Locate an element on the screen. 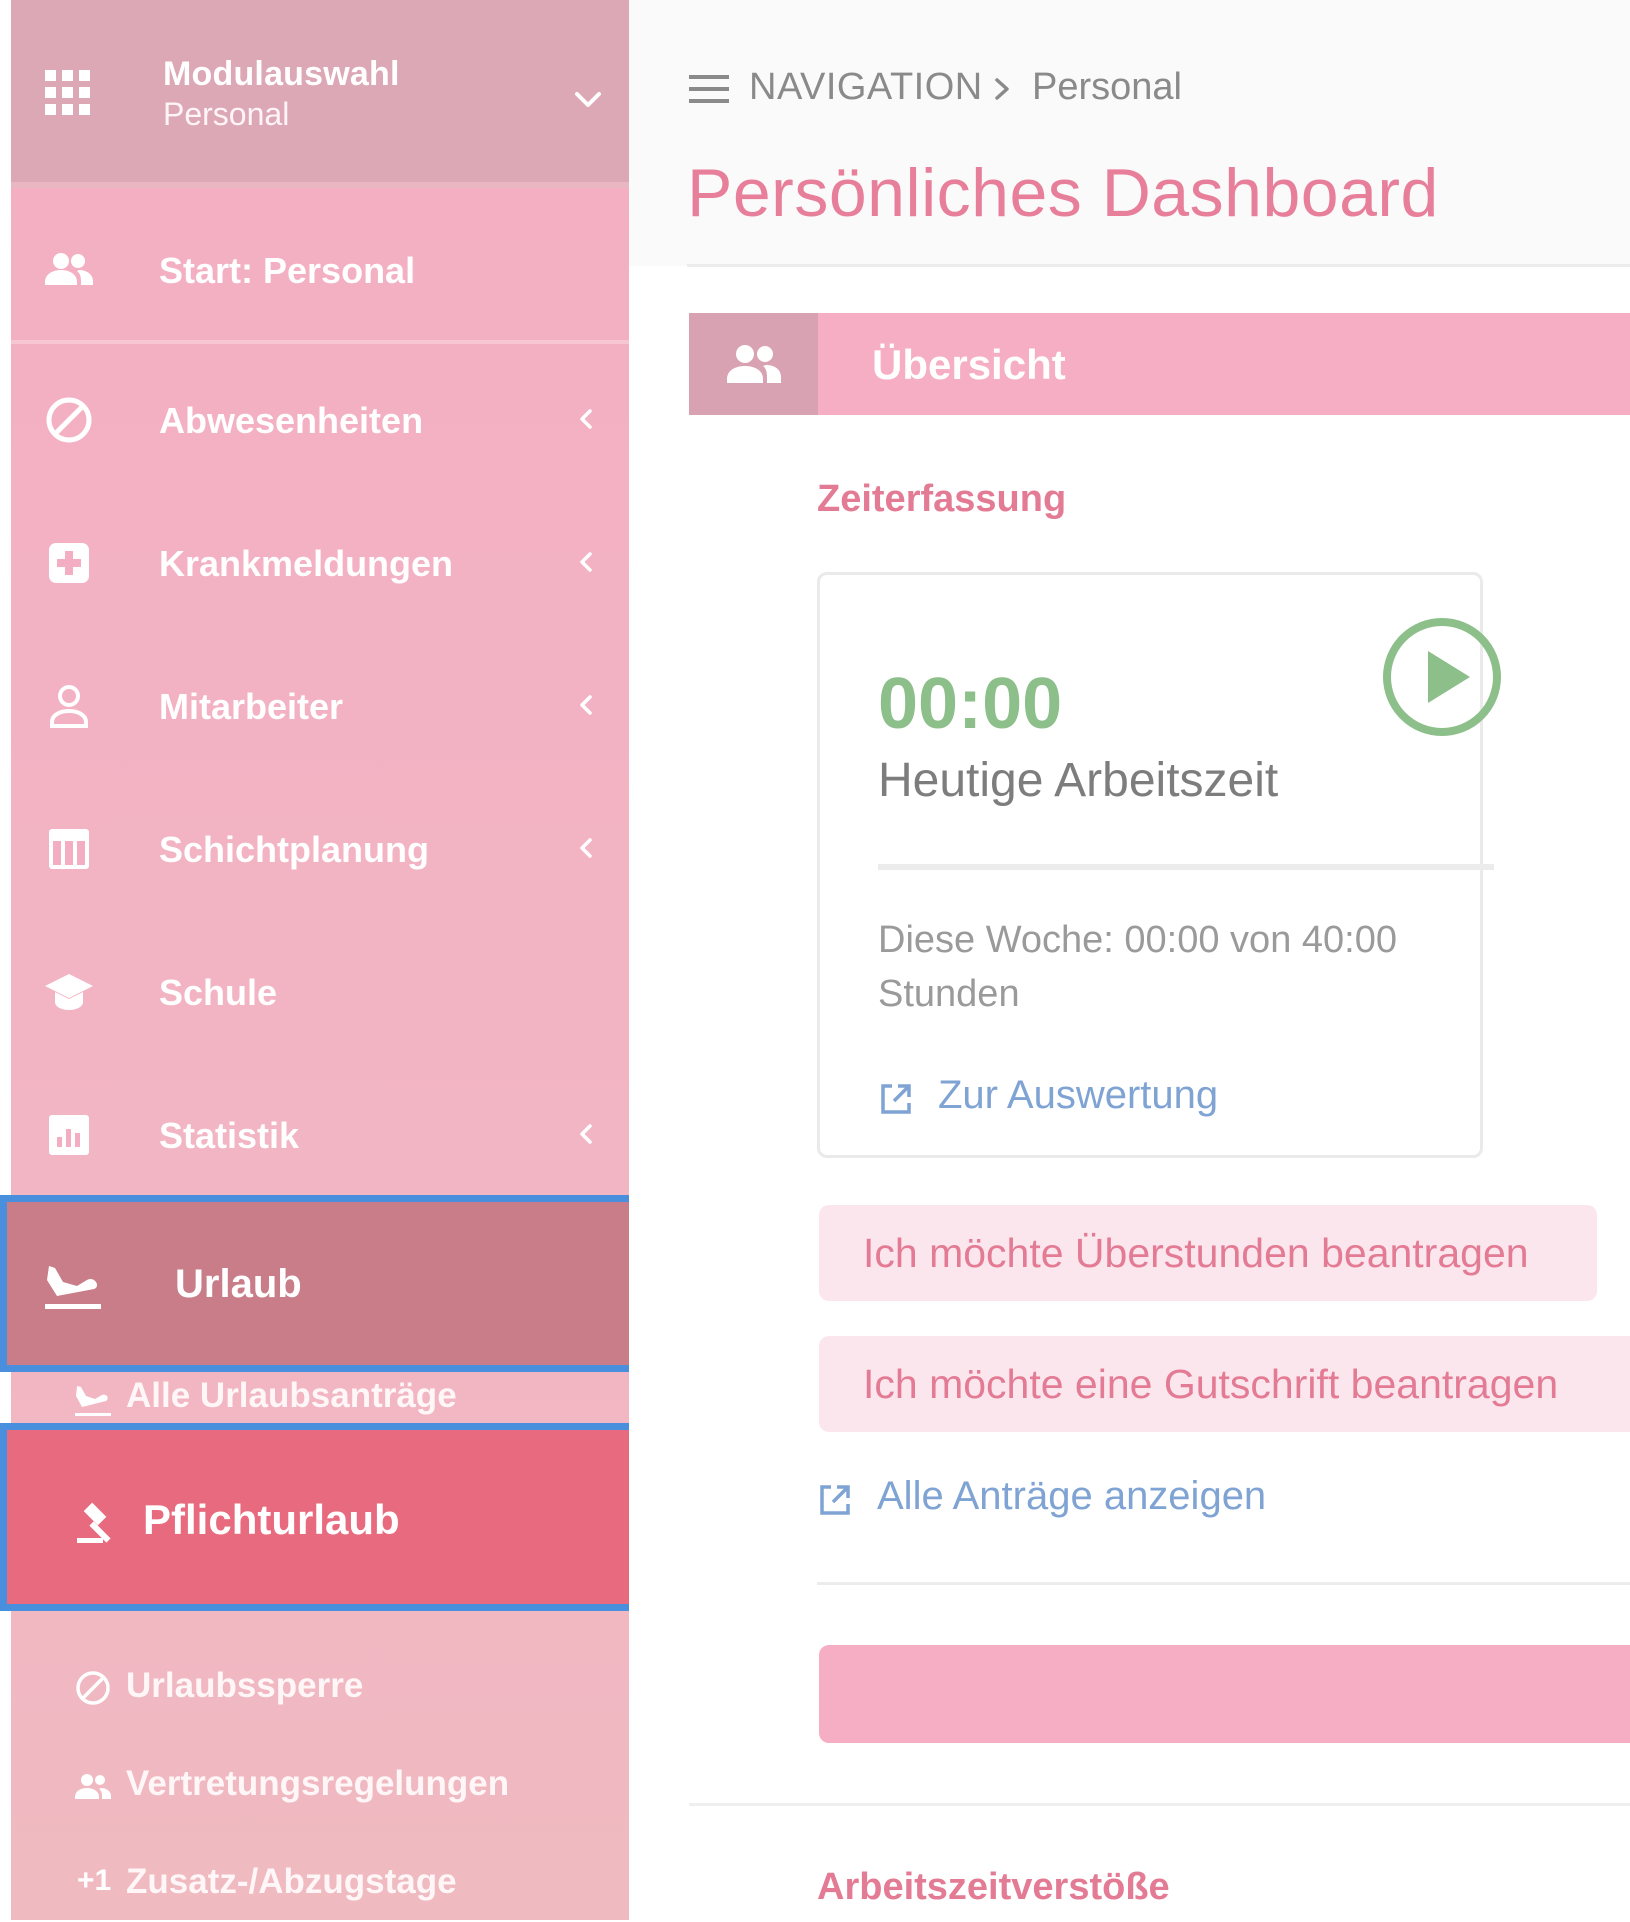 The image size is (1630, 1922). today-time-value: 00:00 is located at coordinates (970, 704).